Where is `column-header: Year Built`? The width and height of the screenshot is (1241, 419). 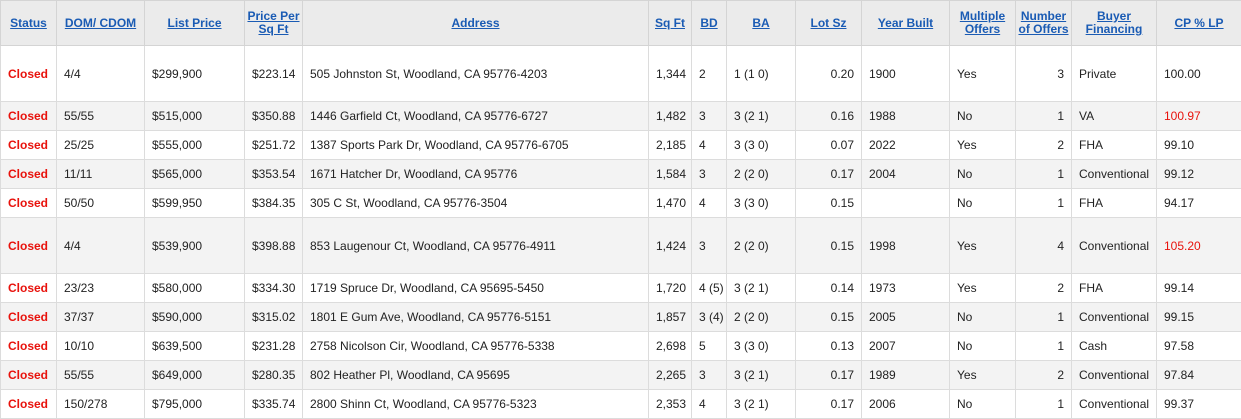 column-header: Year Built is located at coordinates (906, 23).